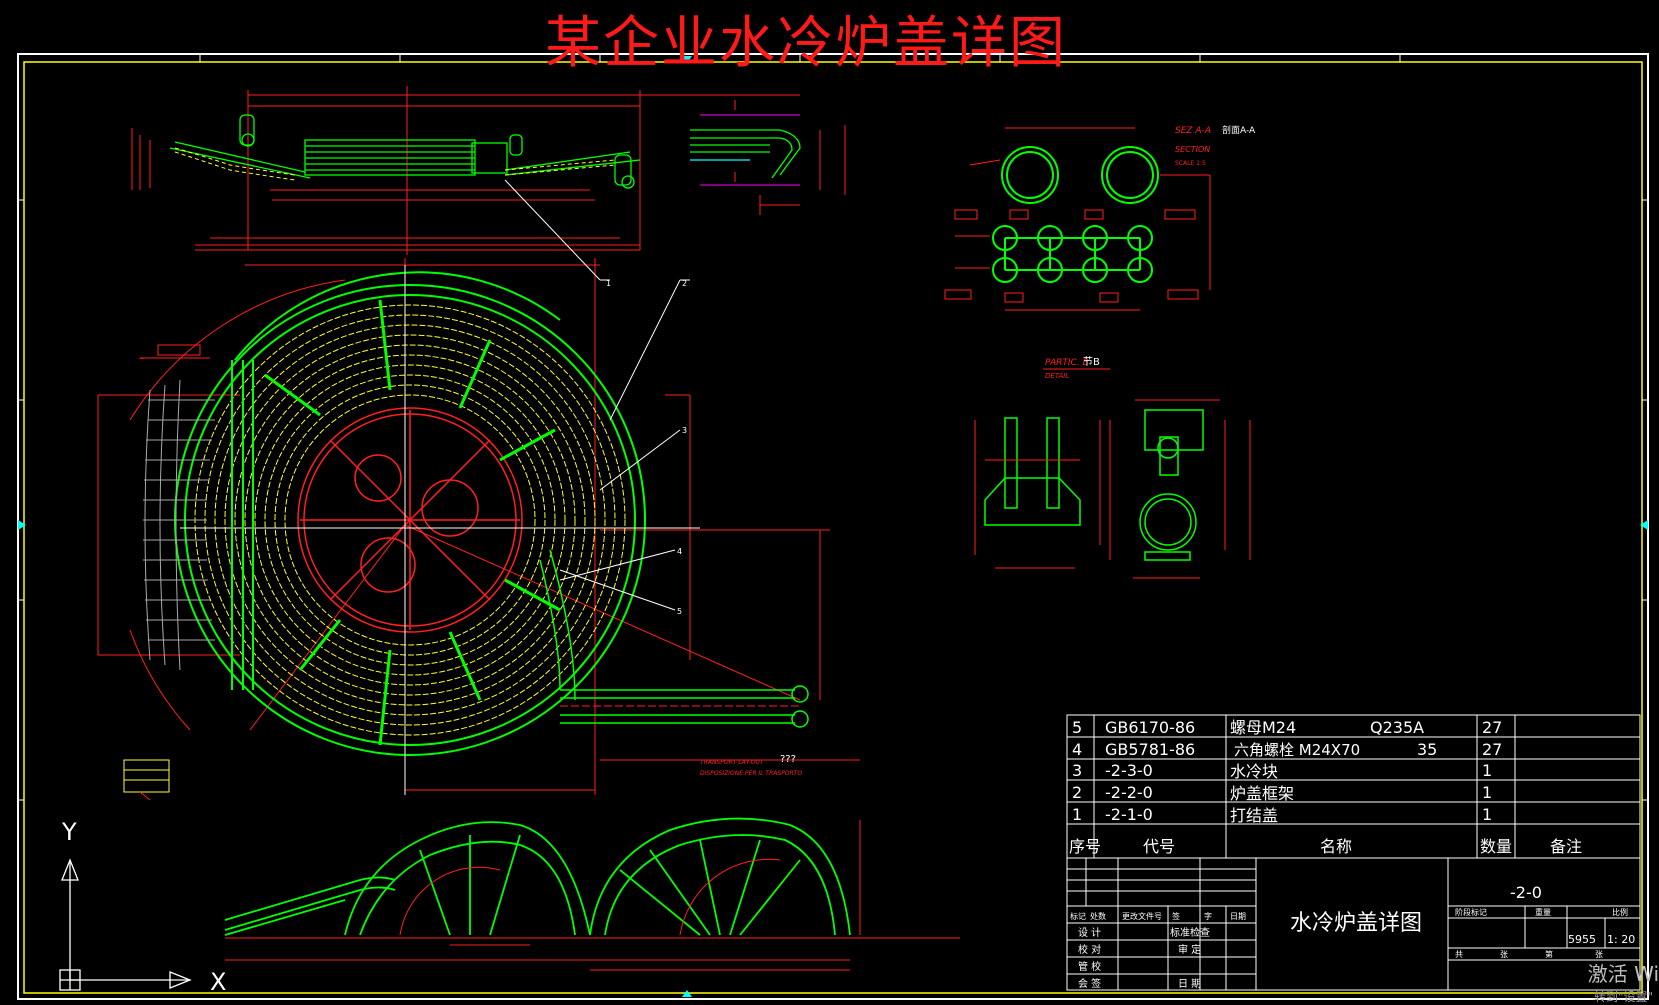  Describe the element at coordinates (1089, 949) in the screenshot. I see `svg-text: 校 对` at that location.